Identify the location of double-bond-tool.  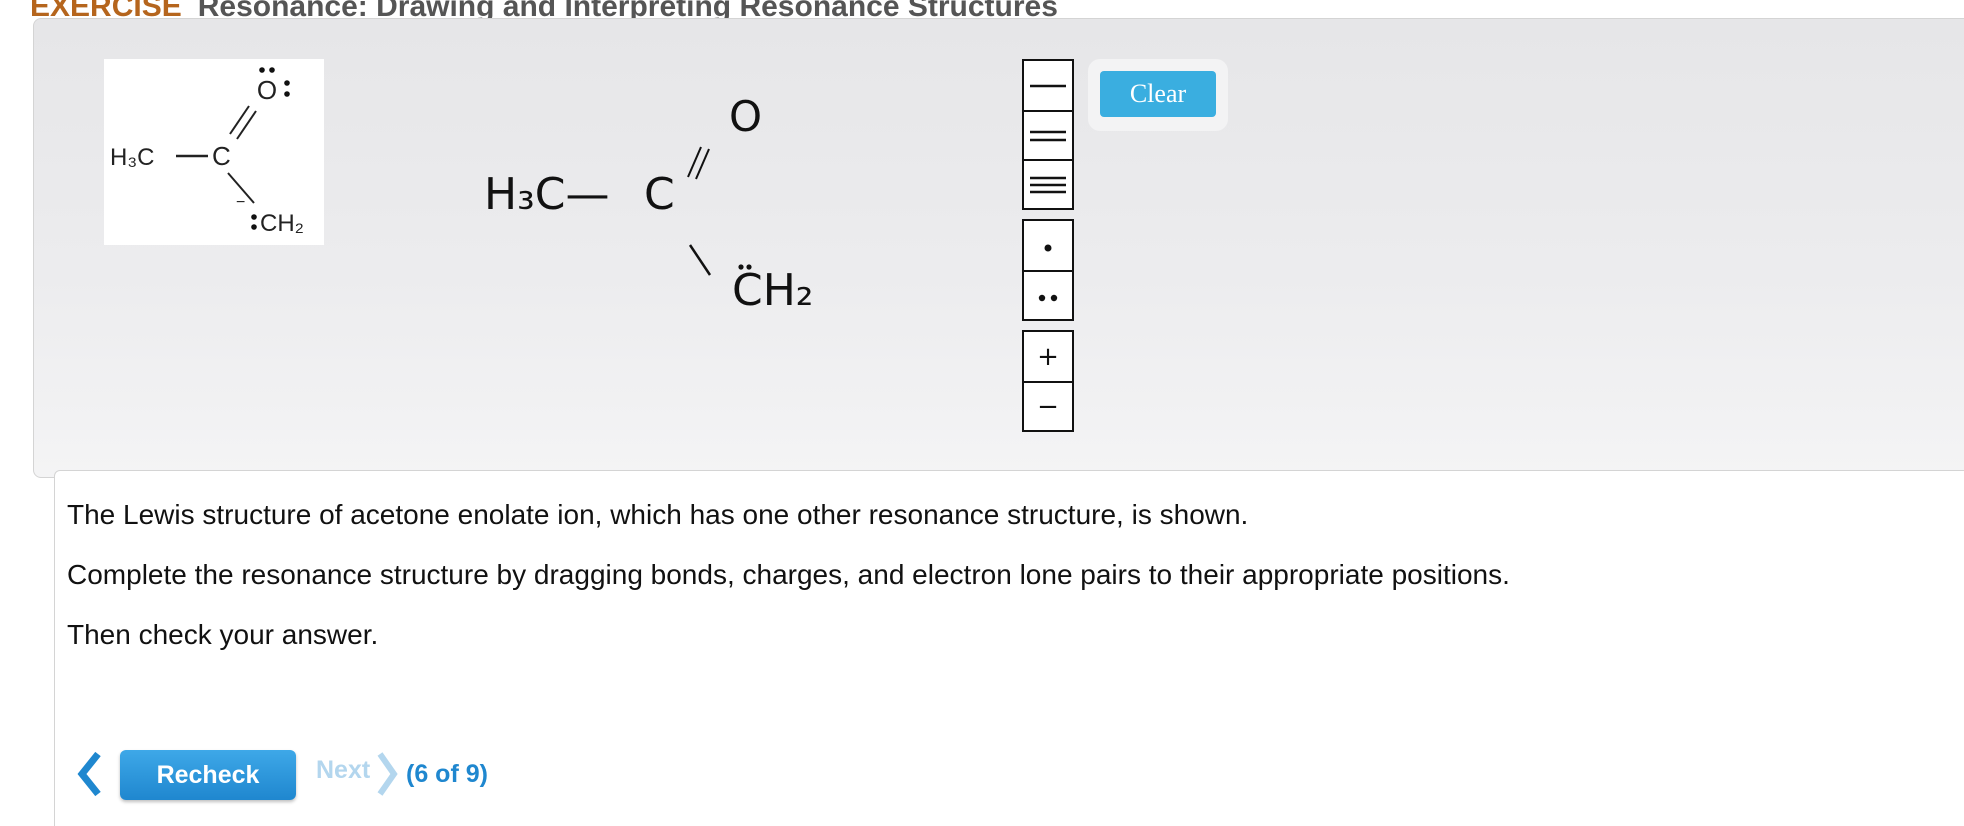
(1048, 134).